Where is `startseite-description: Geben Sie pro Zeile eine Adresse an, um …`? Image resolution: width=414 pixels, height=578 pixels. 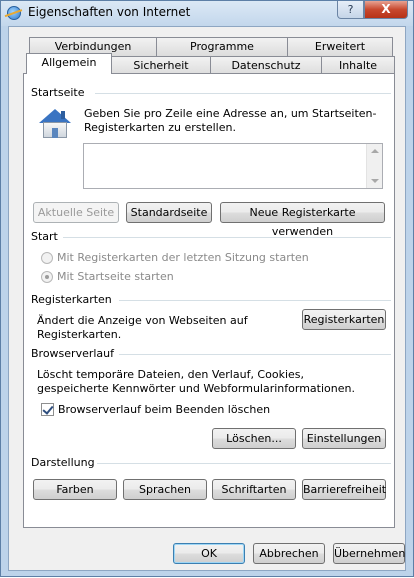
startseite-description: Geben Sie pro Zeile eine Adresse an, um … is located at coordinates (230, 120).